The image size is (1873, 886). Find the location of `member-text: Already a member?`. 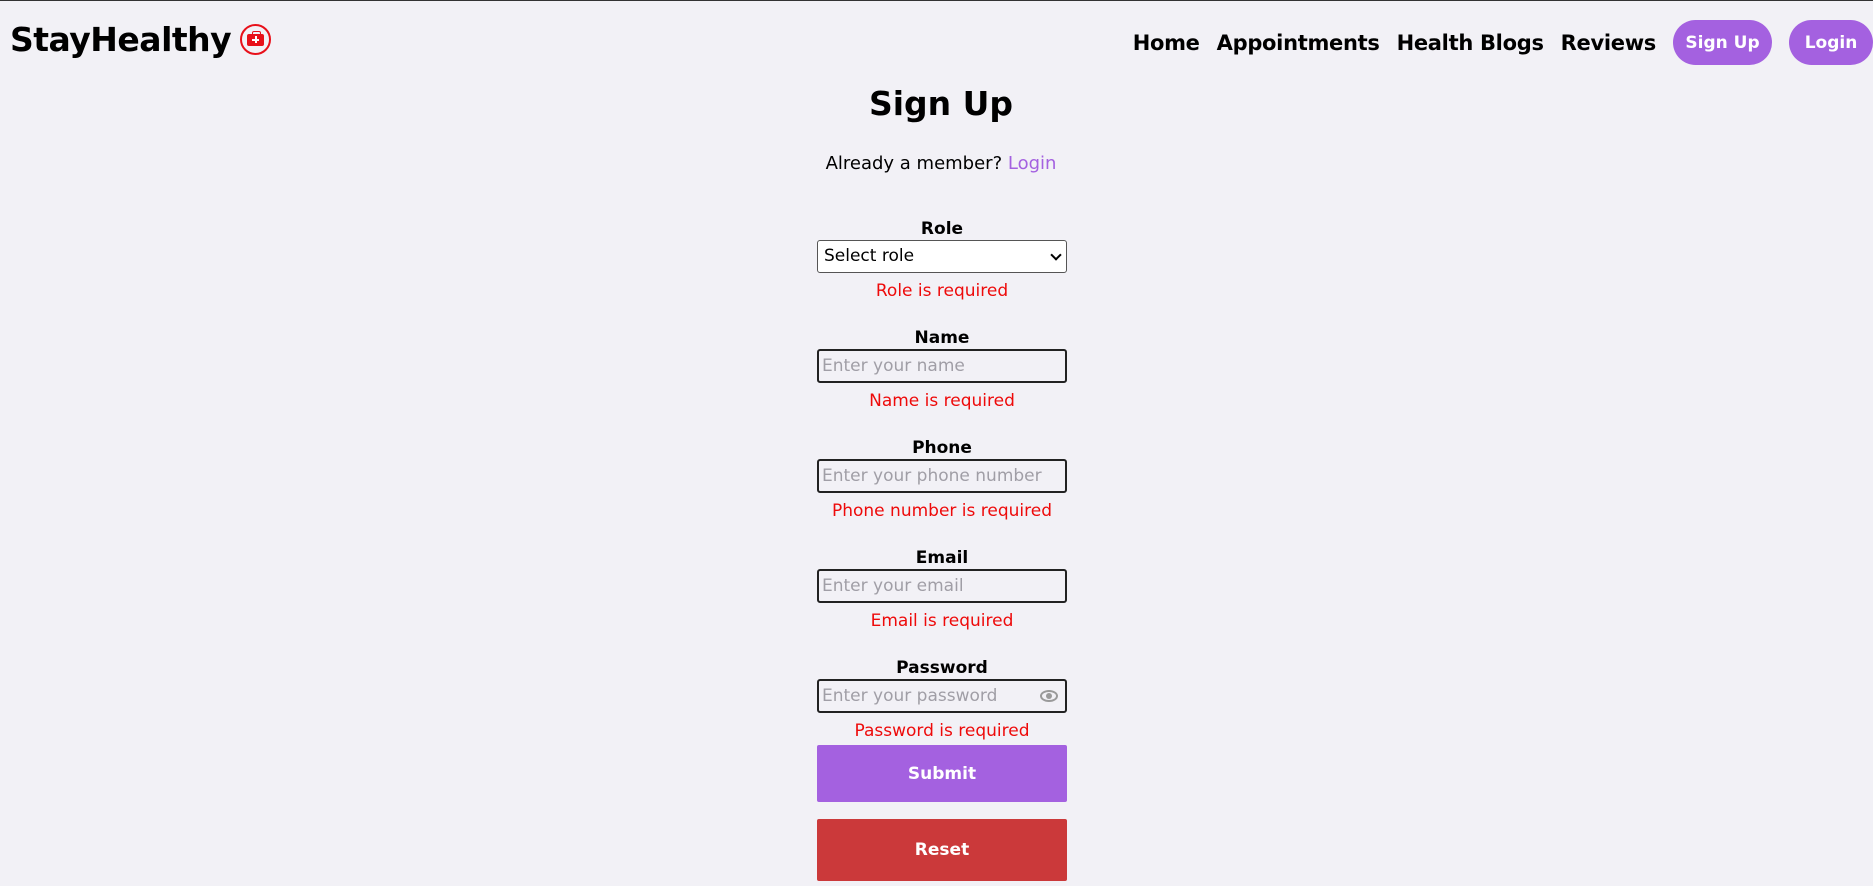

member-text: Already a member? is located at coordinates (914, 163).